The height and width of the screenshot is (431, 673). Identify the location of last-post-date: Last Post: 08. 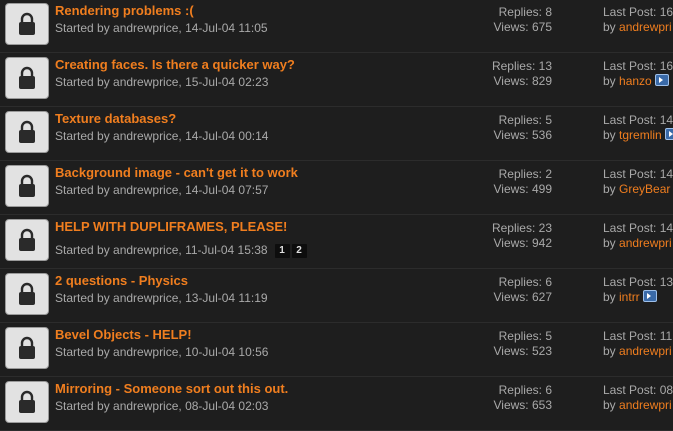
(638, 390).